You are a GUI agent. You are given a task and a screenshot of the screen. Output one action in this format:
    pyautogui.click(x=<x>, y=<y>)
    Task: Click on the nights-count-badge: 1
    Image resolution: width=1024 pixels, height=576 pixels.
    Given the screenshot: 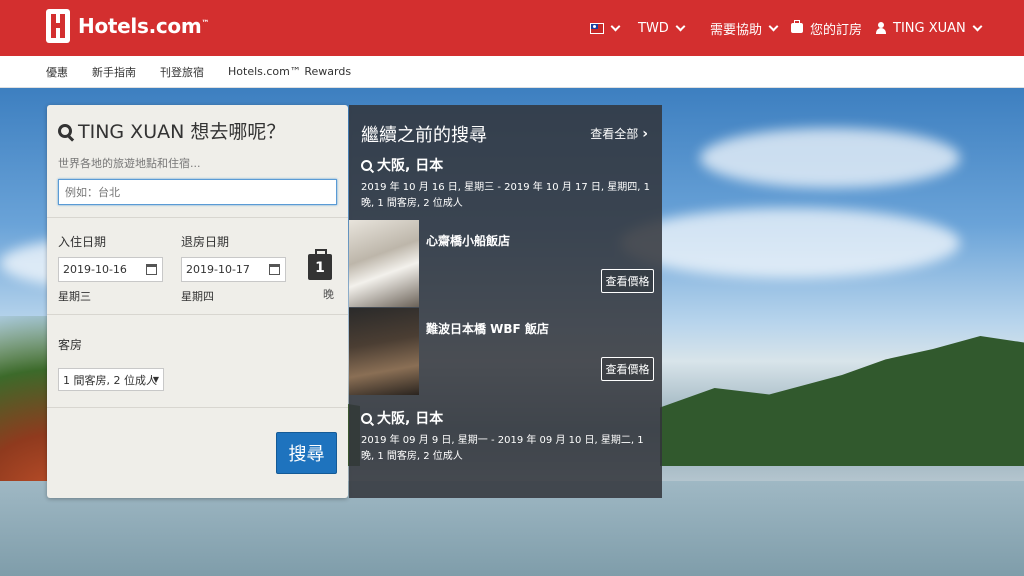 What is the action you would take?
    pyautogui.click(x=320, y=264)
    